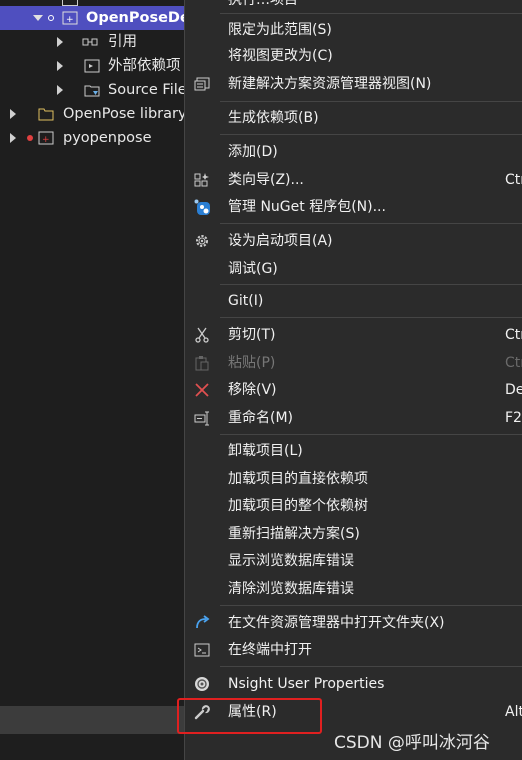 This screenshot has width=522, height=760. Describe the element at coordinates (202, 241) in the screenshot. I see `gear-icon` at that location.